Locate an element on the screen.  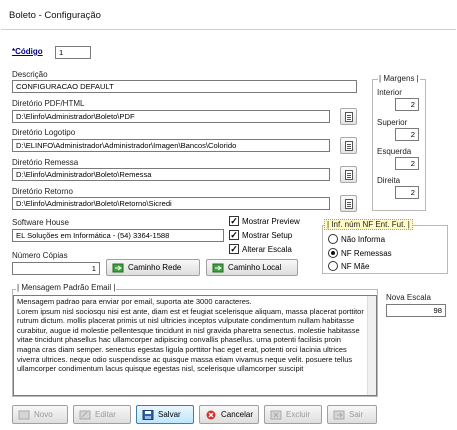
email-title: | Mensagem Padrão Email | is located at coordinates (66, 287).